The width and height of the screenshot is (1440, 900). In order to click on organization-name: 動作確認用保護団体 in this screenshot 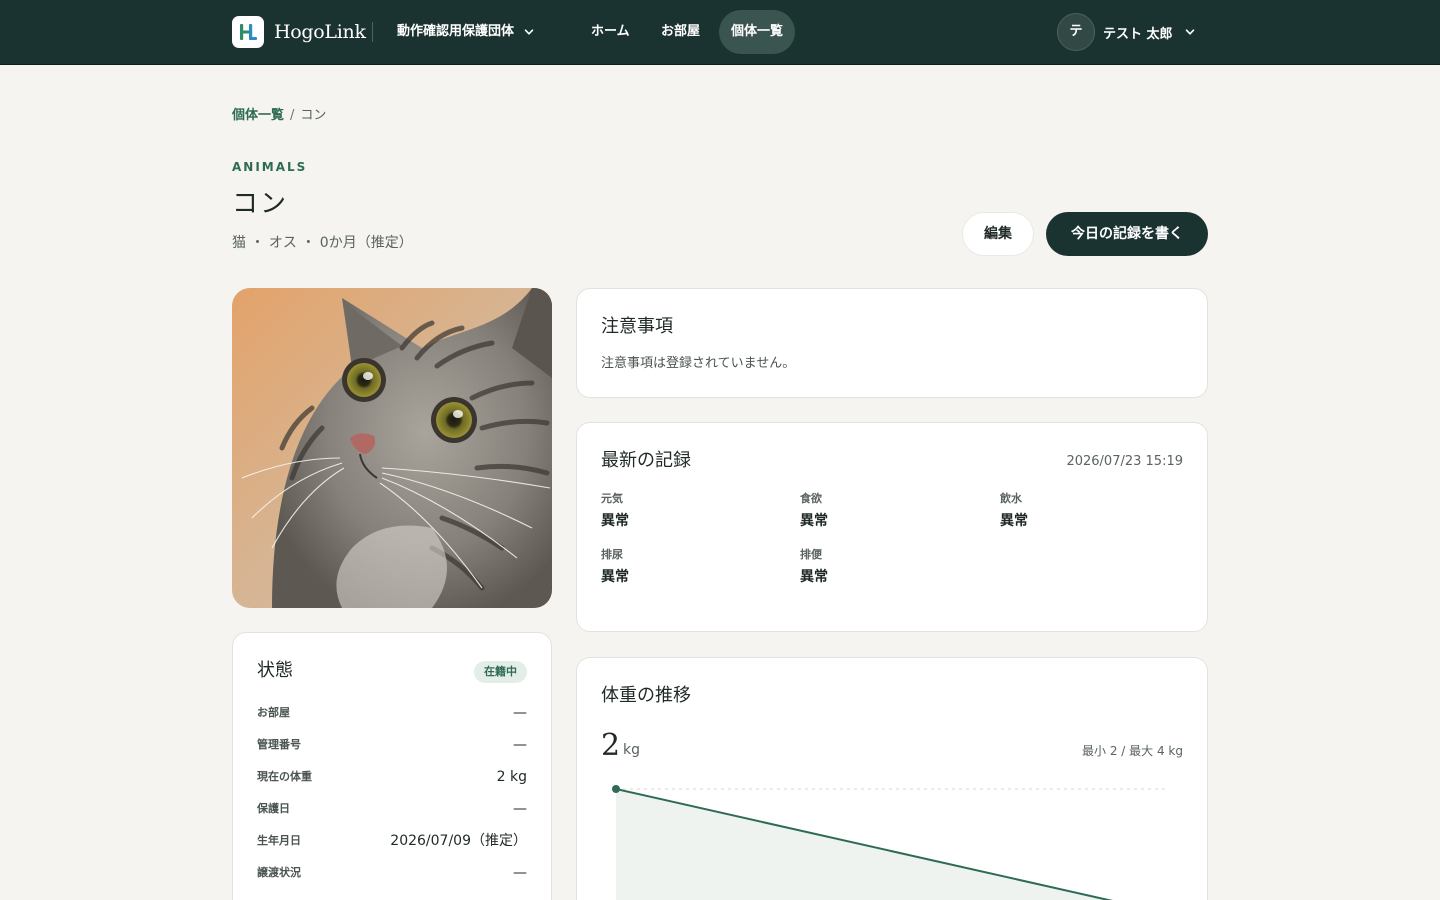, I will do `click(456, 31)`.